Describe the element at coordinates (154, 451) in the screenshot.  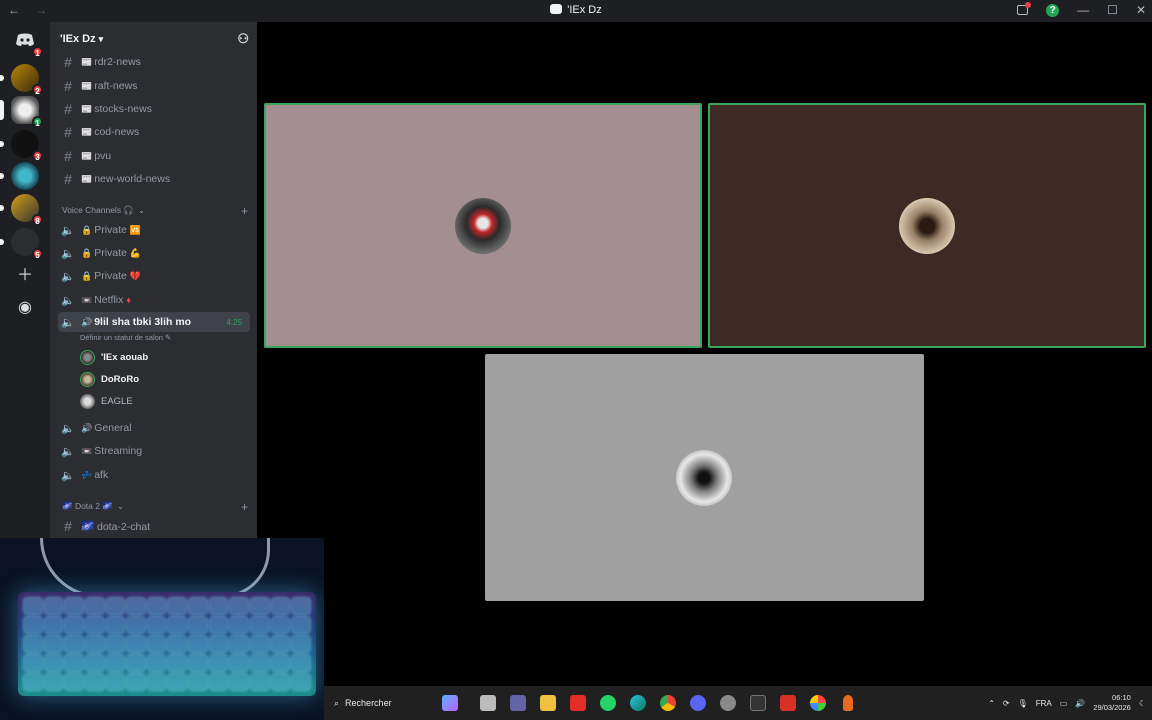
I see `voice-channel-streaming: 🔈 📼 Streaming` at that location.